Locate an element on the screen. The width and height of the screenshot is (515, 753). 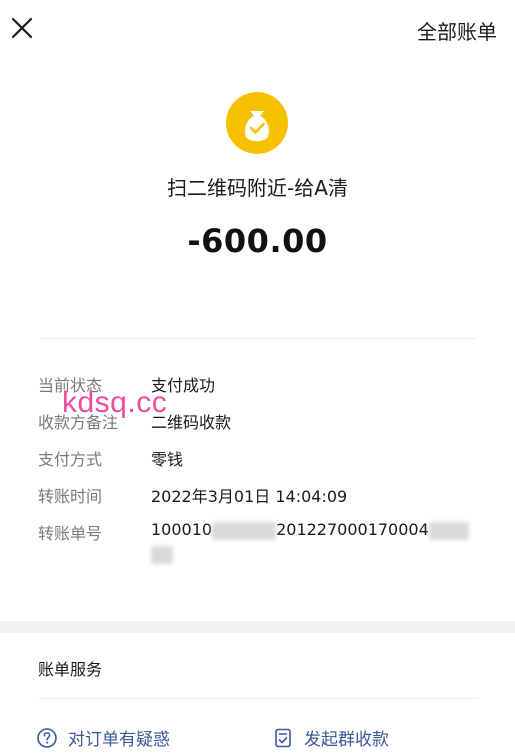
document-check-icon is located at coordinates (283, 738).